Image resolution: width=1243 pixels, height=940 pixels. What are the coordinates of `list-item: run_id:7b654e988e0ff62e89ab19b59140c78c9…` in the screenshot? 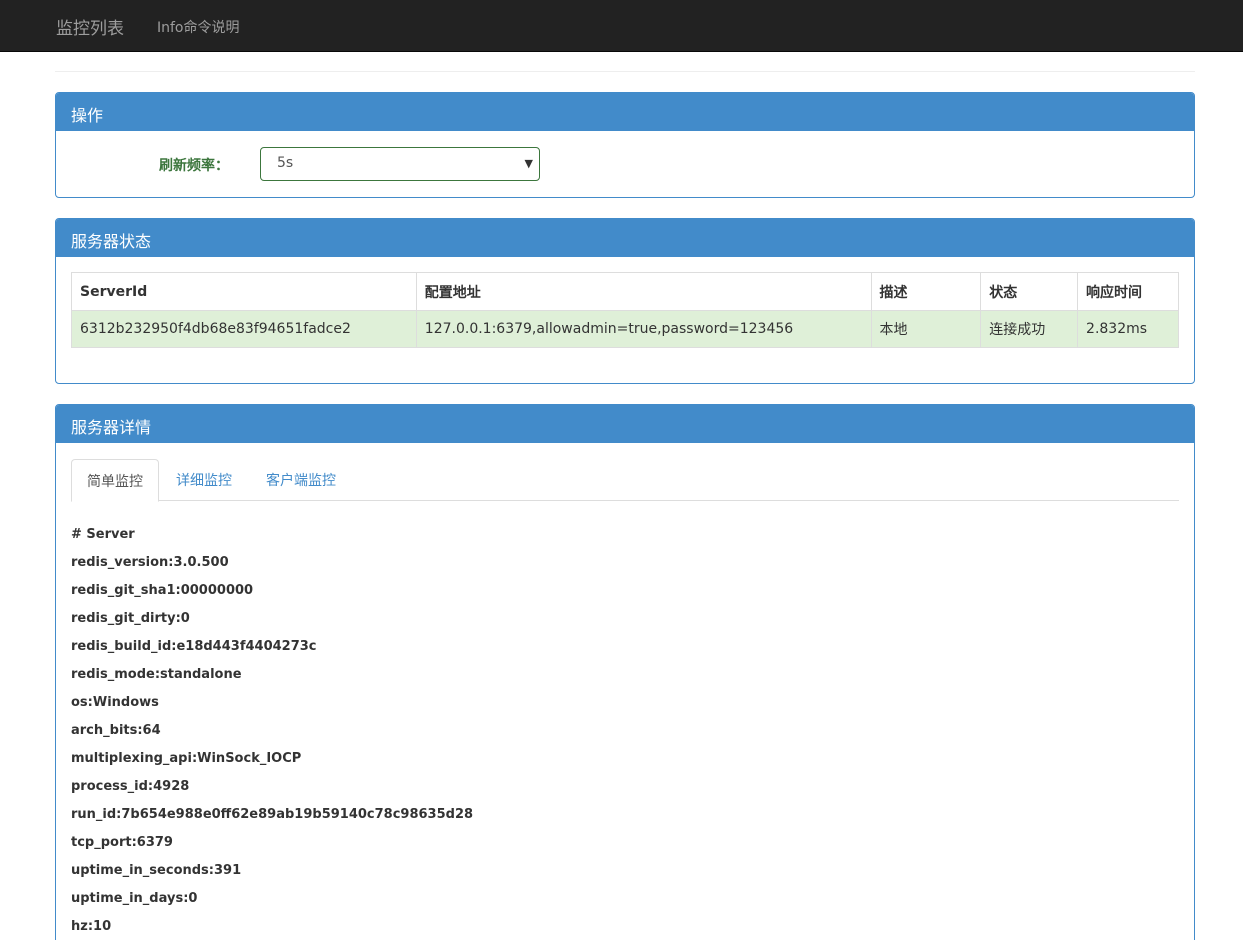 It's located at (272, 814).